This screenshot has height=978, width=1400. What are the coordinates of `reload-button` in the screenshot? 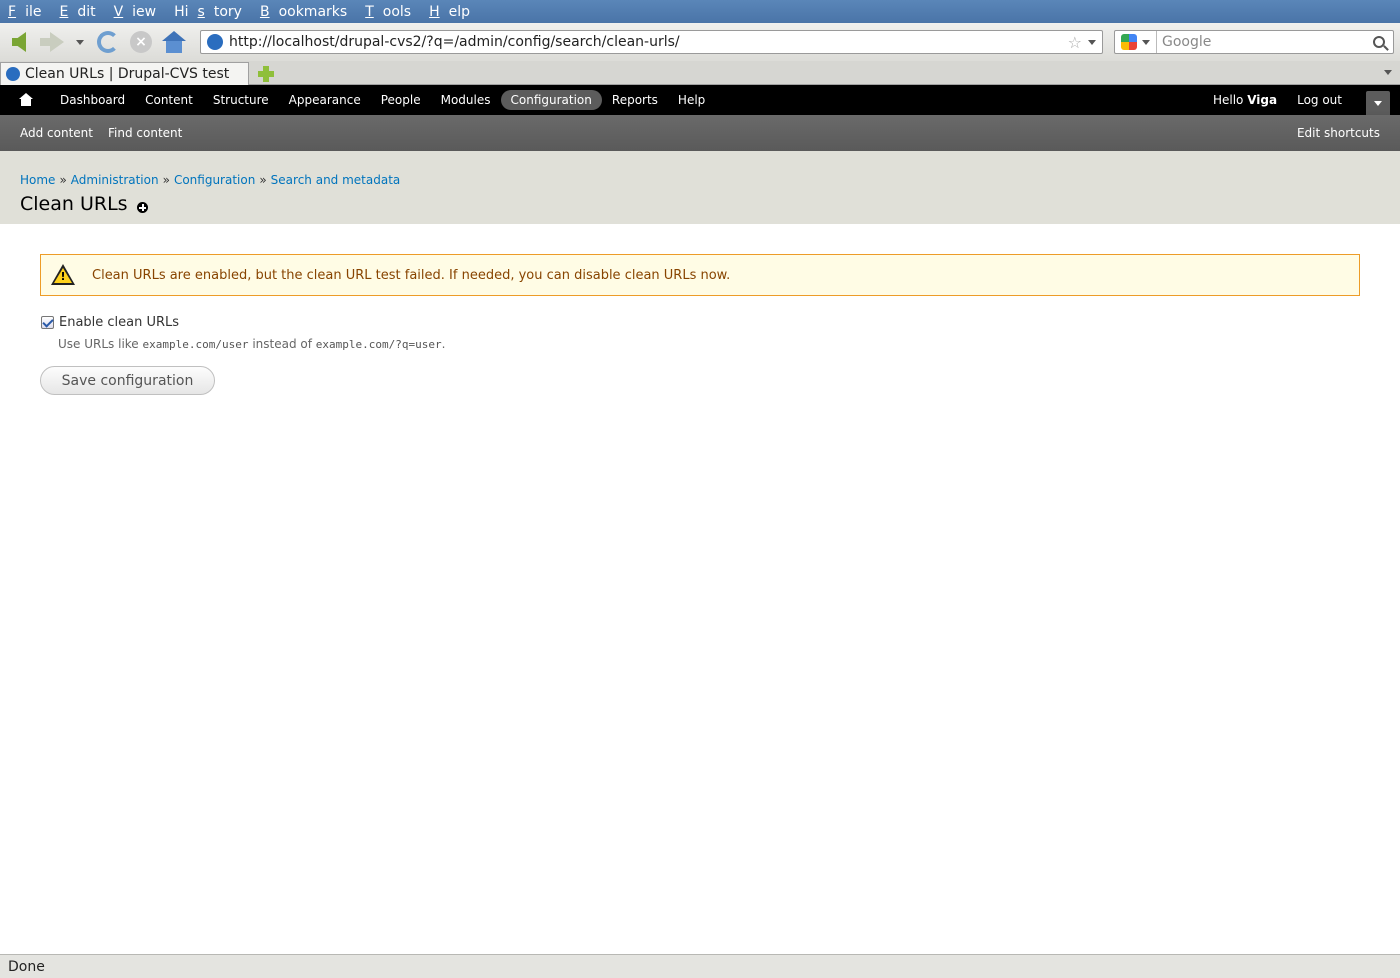 It's located at (108, 42).